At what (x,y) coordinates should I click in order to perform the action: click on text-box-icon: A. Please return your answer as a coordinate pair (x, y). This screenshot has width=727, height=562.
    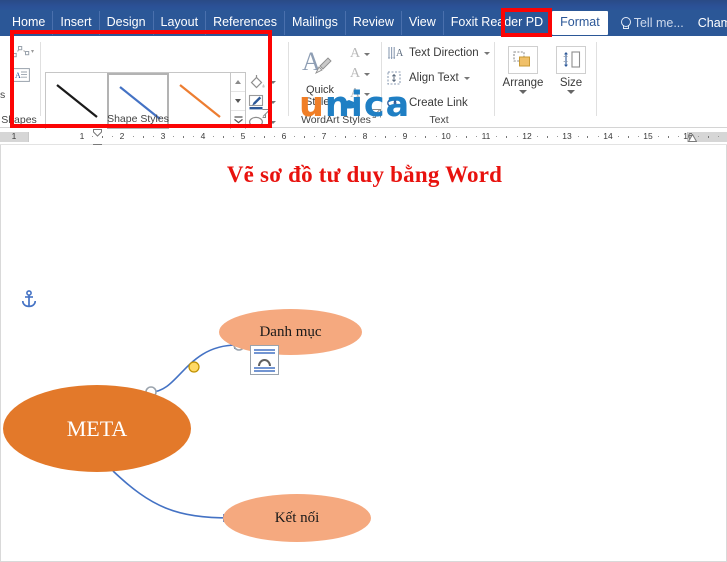
    Looking at the image, I should click on (21, 77).